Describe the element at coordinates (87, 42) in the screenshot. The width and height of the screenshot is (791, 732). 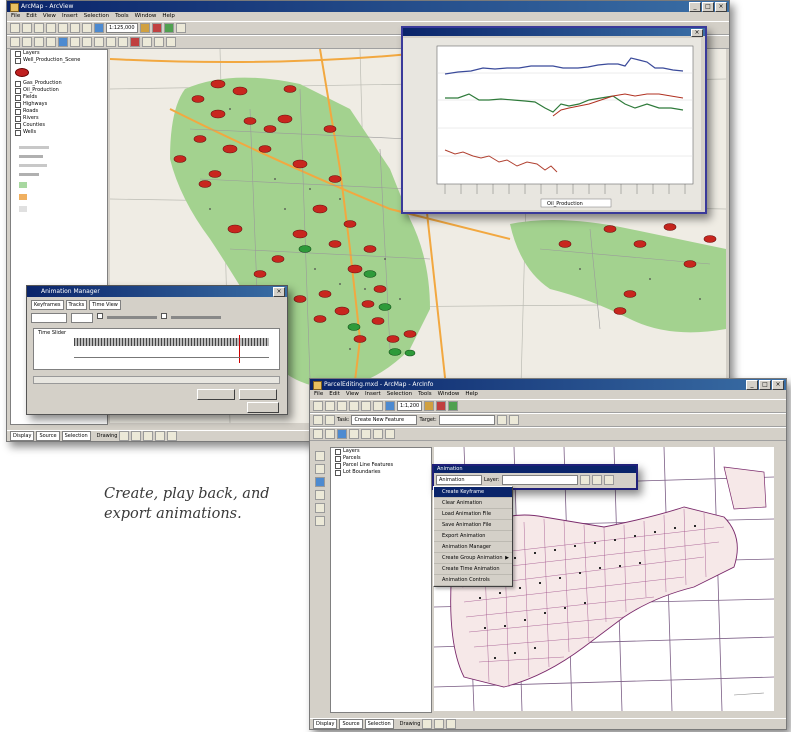
I see `back-extent-icon` at that location.